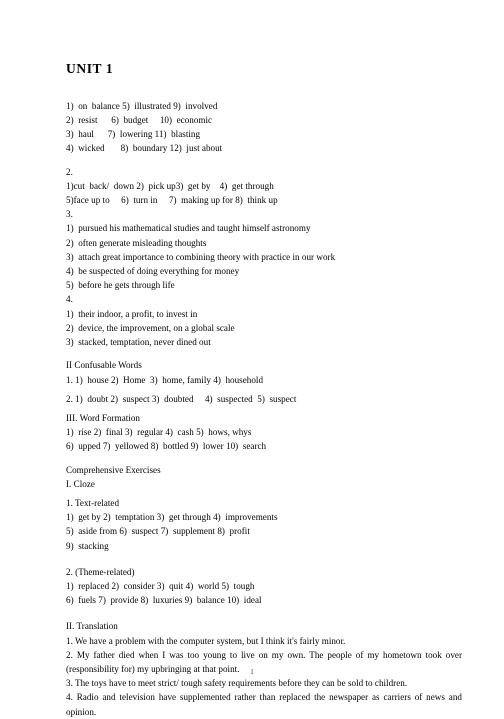  I want to click on page-number: 1, so click(252, 672).